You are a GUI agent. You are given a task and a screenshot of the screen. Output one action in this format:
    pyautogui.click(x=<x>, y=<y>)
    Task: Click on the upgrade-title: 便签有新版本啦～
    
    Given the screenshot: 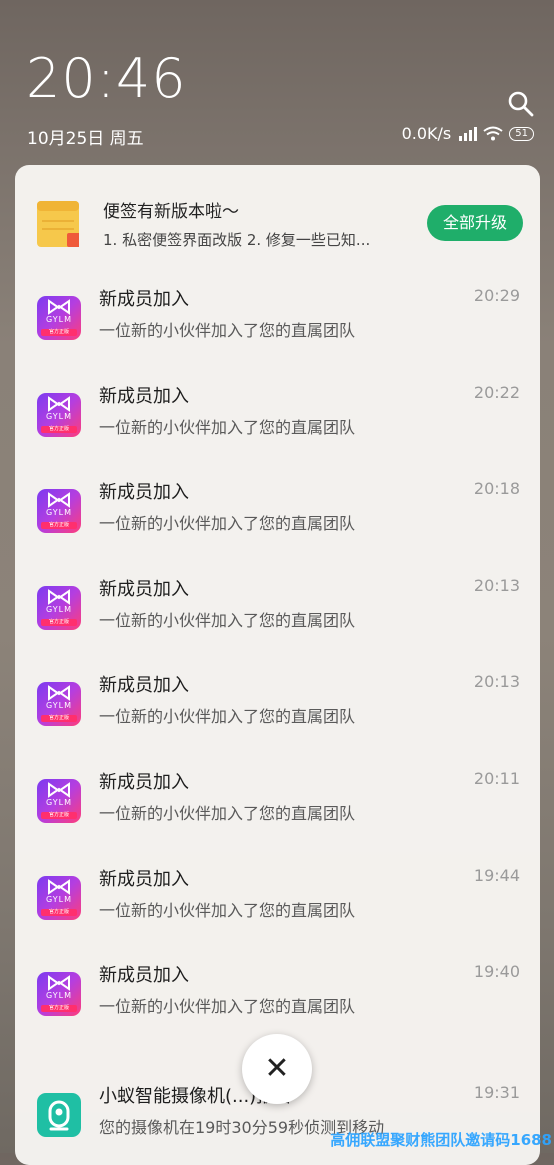 What is the action you would take?
    pyautogui.click(x=171, y=212)
    